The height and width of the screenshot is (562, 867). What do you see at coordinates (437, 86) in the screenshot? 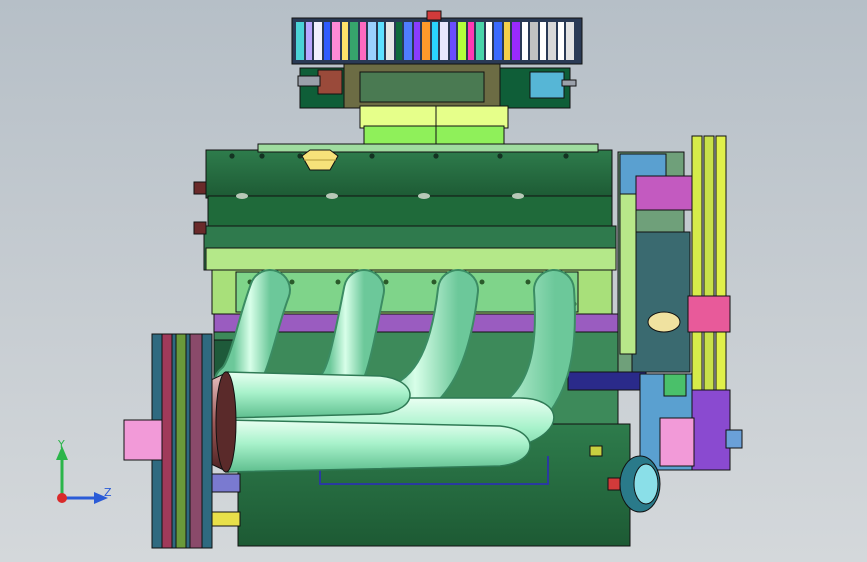
I see `carburetor-base` at bounding box center [437, 86].